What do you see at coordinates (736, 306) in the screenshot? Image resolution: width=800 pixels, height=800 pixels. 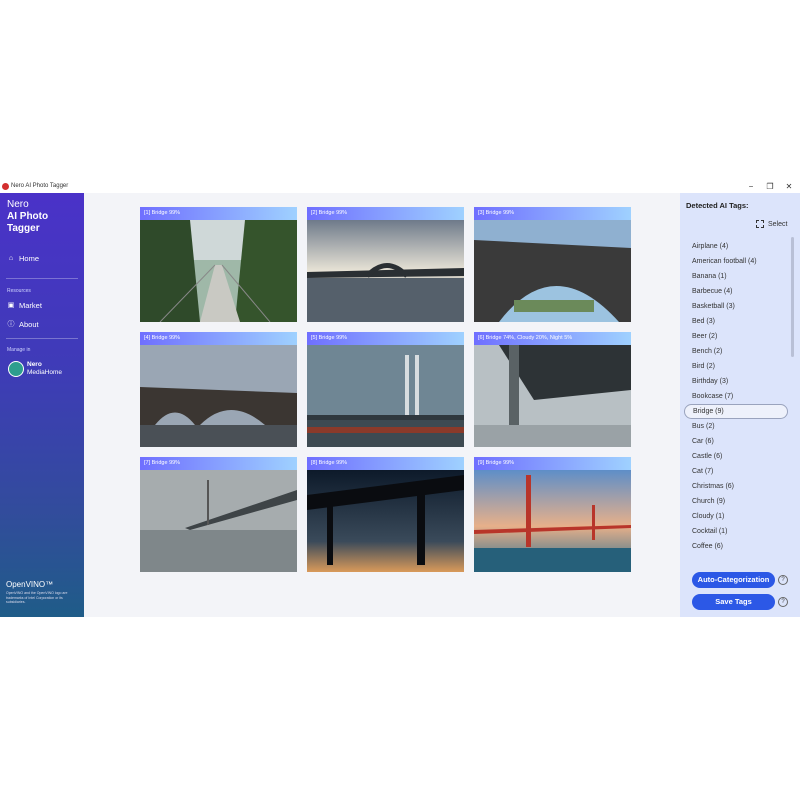 I see `tag-item: Basketball (3)` at bounding box center [736, 306].